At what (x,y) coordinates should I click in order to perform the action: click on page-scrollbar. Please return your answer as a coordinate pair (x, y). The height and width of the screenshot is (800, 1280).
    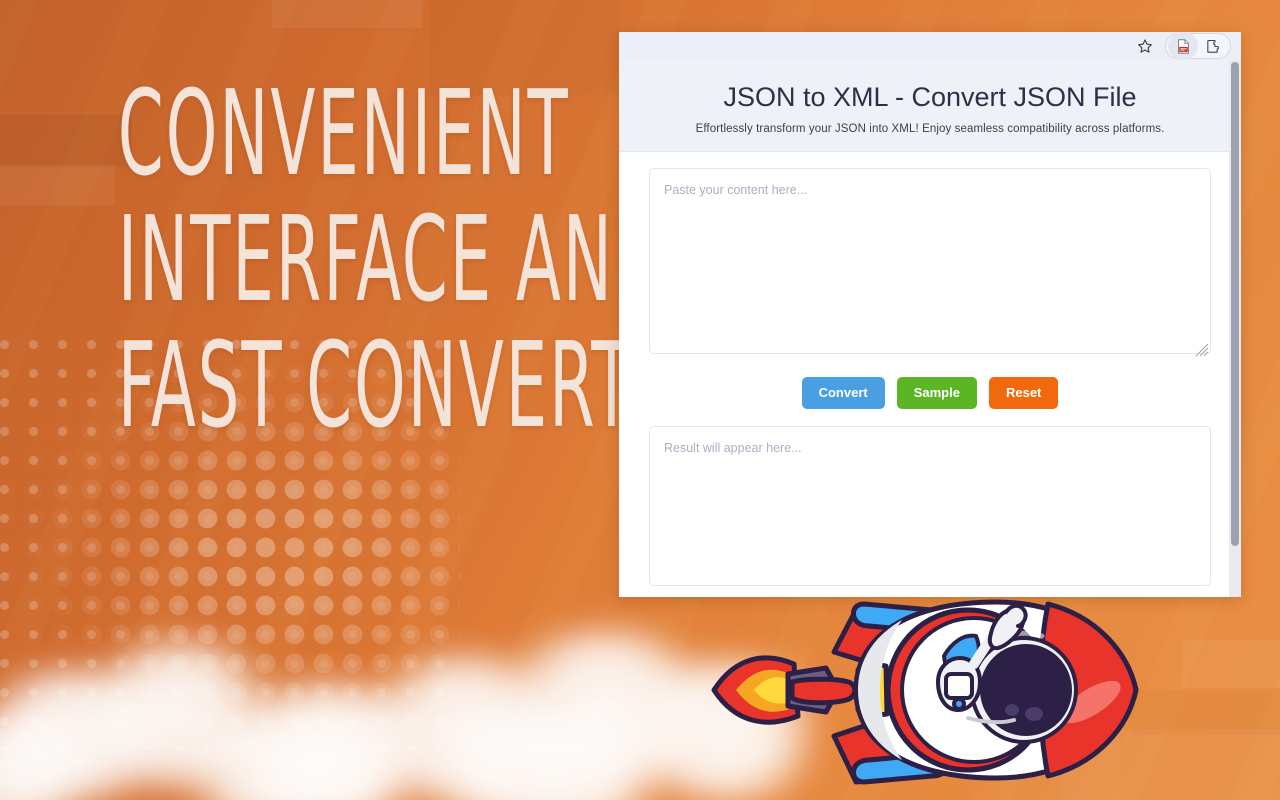
    Looking at the image, I should click on (1235, 328).